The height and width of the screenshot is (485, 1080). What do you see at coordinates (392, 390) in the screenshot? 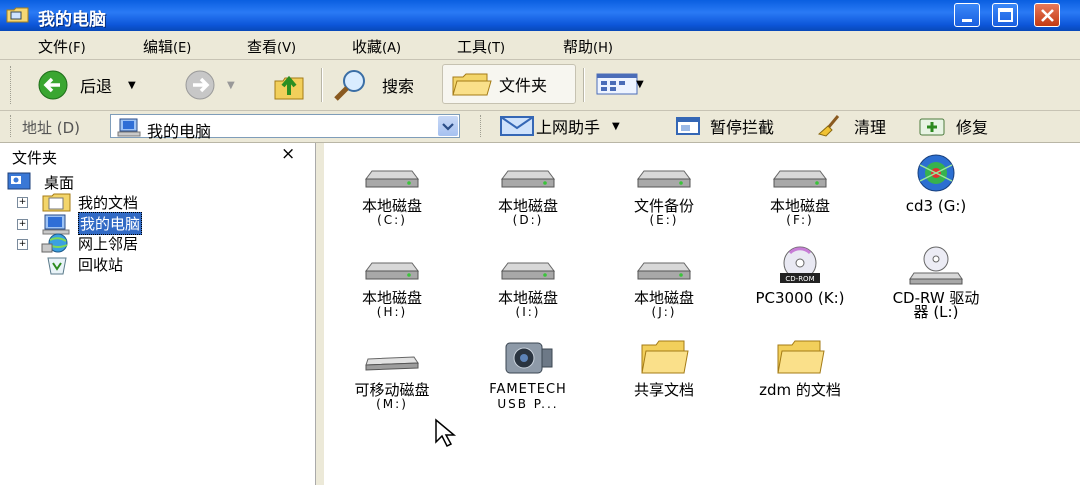
I see `drive-label: 可移动磁盘` at bounding box center [392, 390].